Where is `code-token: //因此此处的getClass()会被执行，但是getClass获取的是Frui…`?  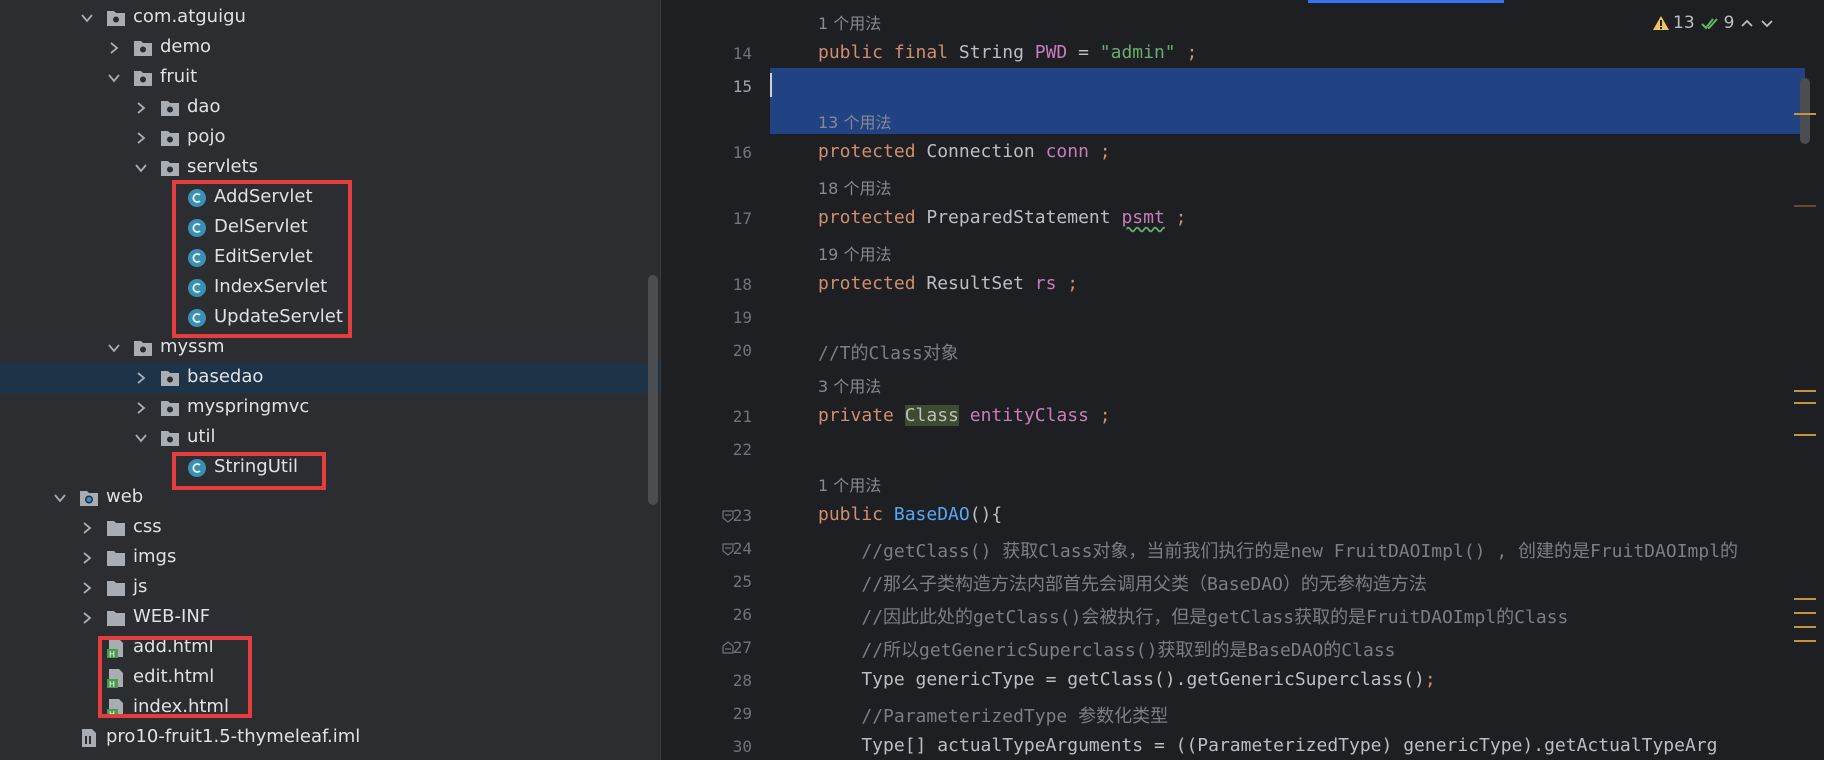
code-token: //因此此处的getClass()会被执行，但是getClass获取的是Frui… is located at coordinates (1215, 617).